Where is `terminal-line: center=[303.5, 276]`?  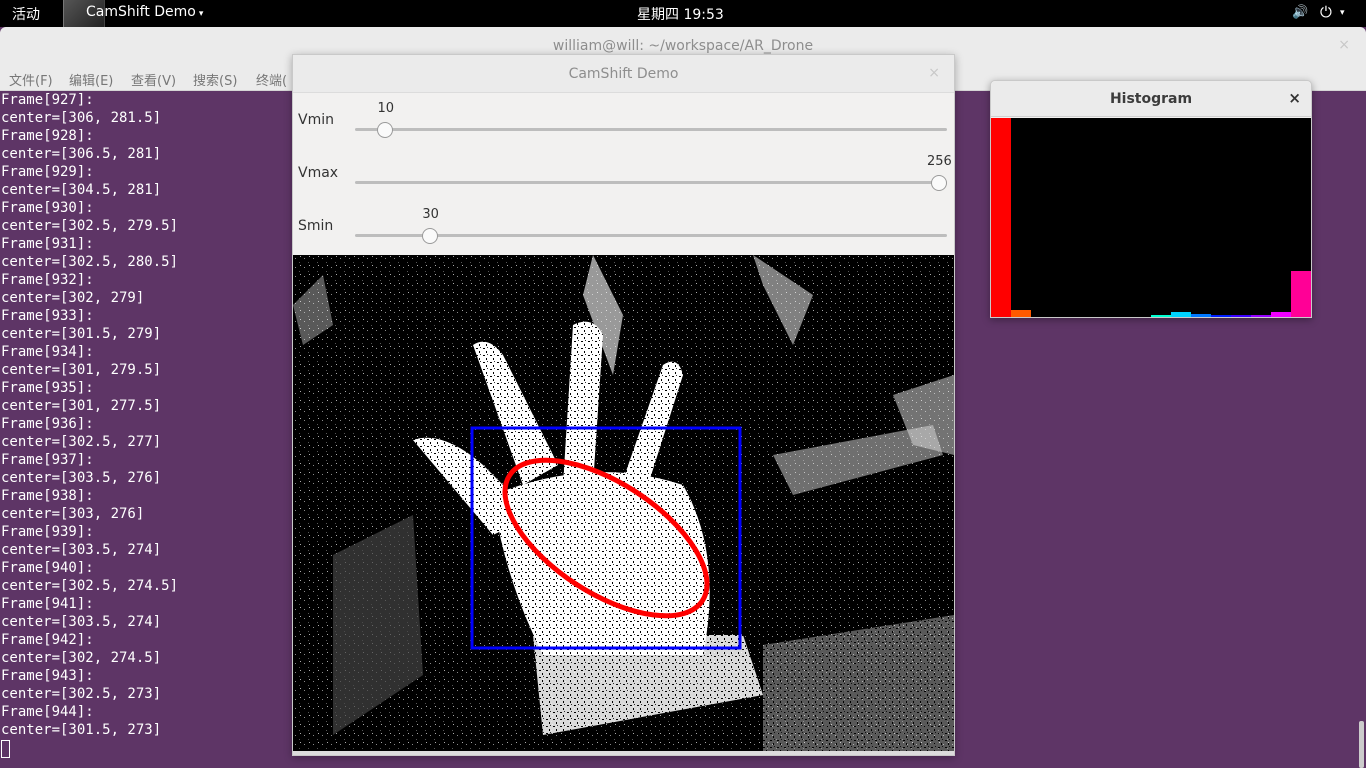
terminal-line: center=[303.5, 276] is located at coordinates (81, 478).